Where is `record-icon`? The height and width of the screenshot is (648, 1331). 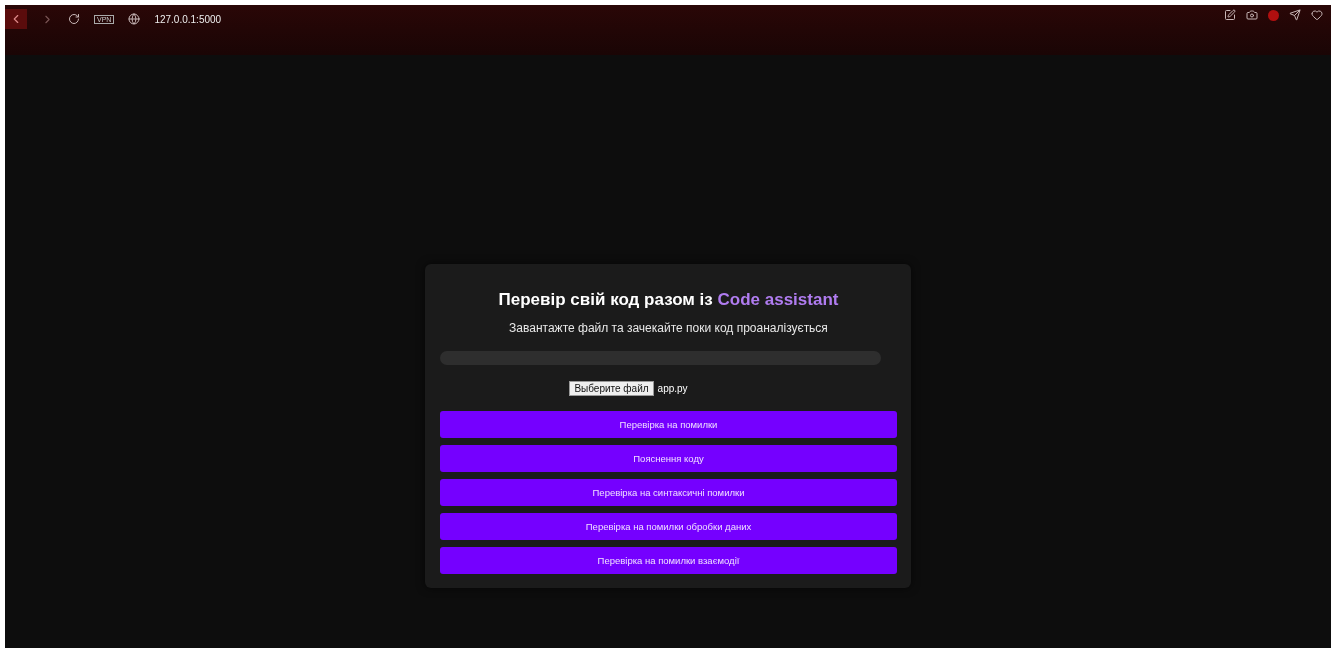 record-icon is located at coordinates (1273, 15).